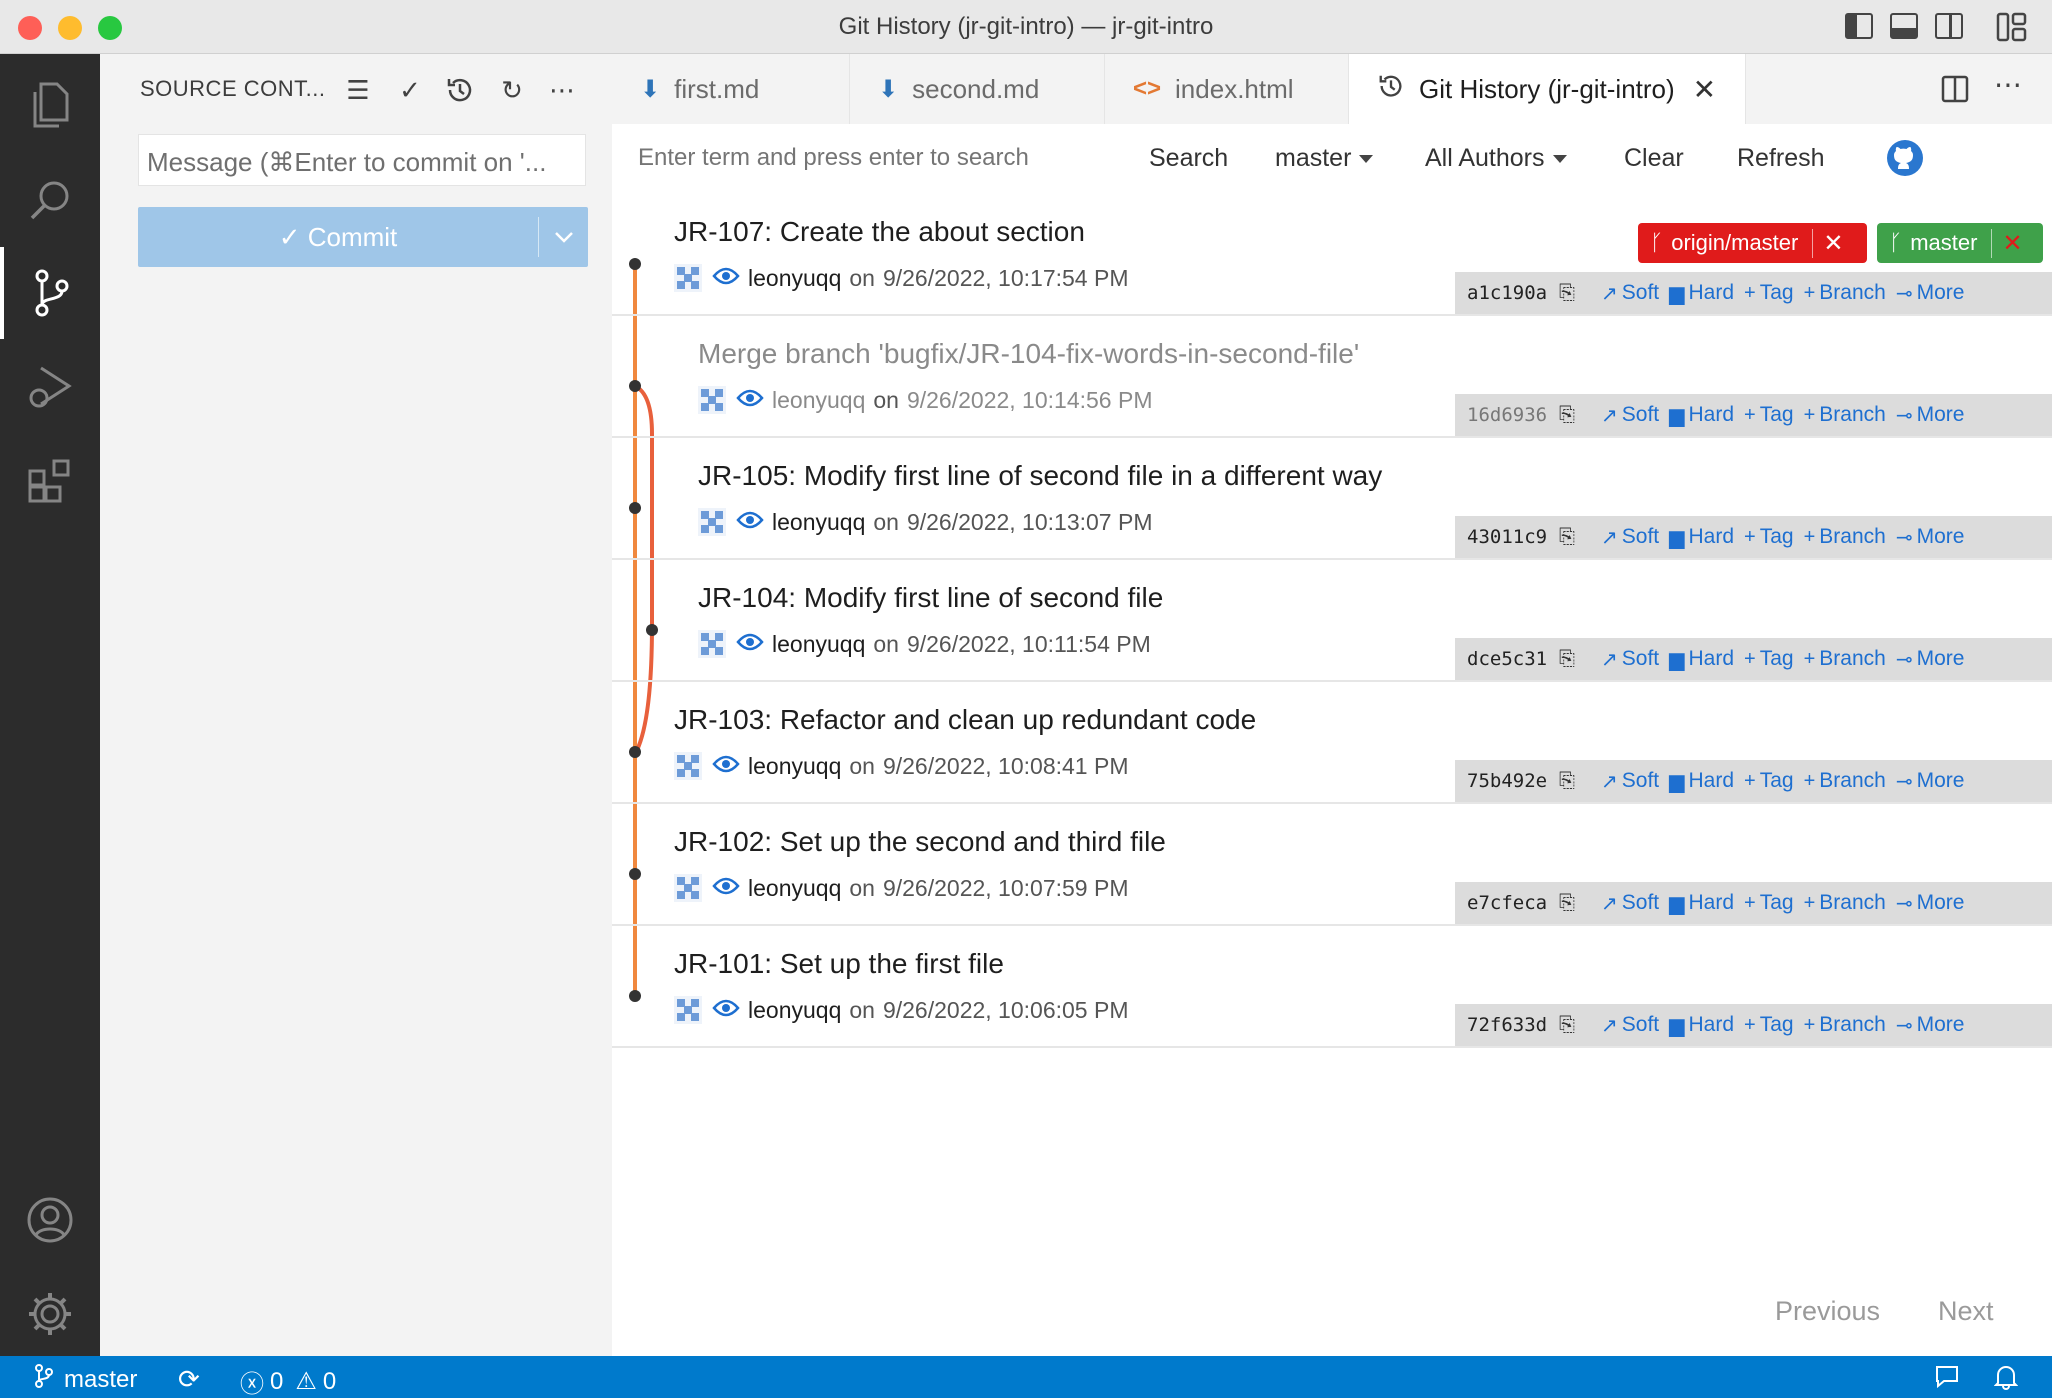  I want to click on search-button: Search, so click(1188, 158).